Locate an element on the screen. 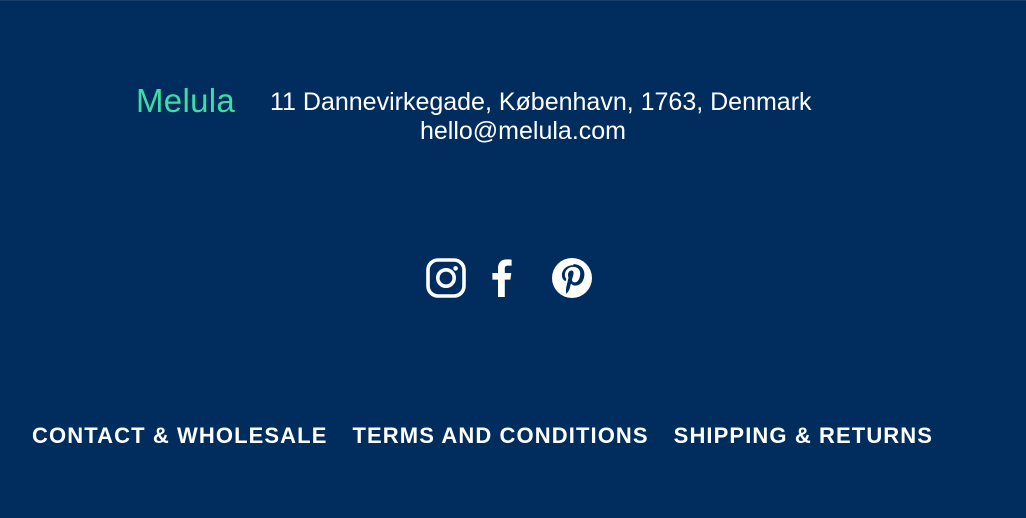 The height and width of the screenshot is (518, 1026). footer-link-contact-wholesale: CONTACT & WHOLESALE is located at coordinates (179, 436).